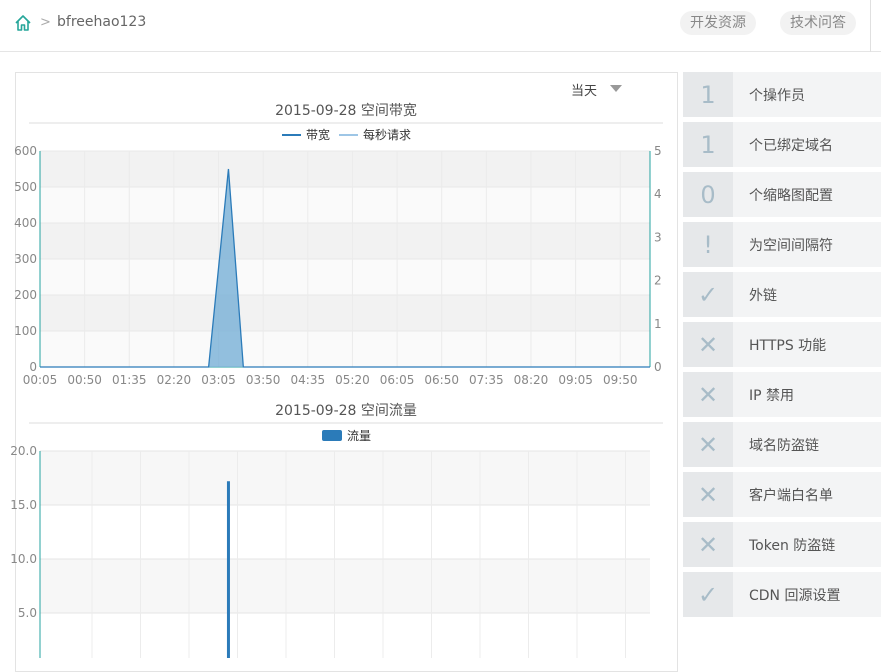 Image resolution: width=881 pixels, height=672 pixels. I want to click on legend-label: 带宽, so click(318, 134).